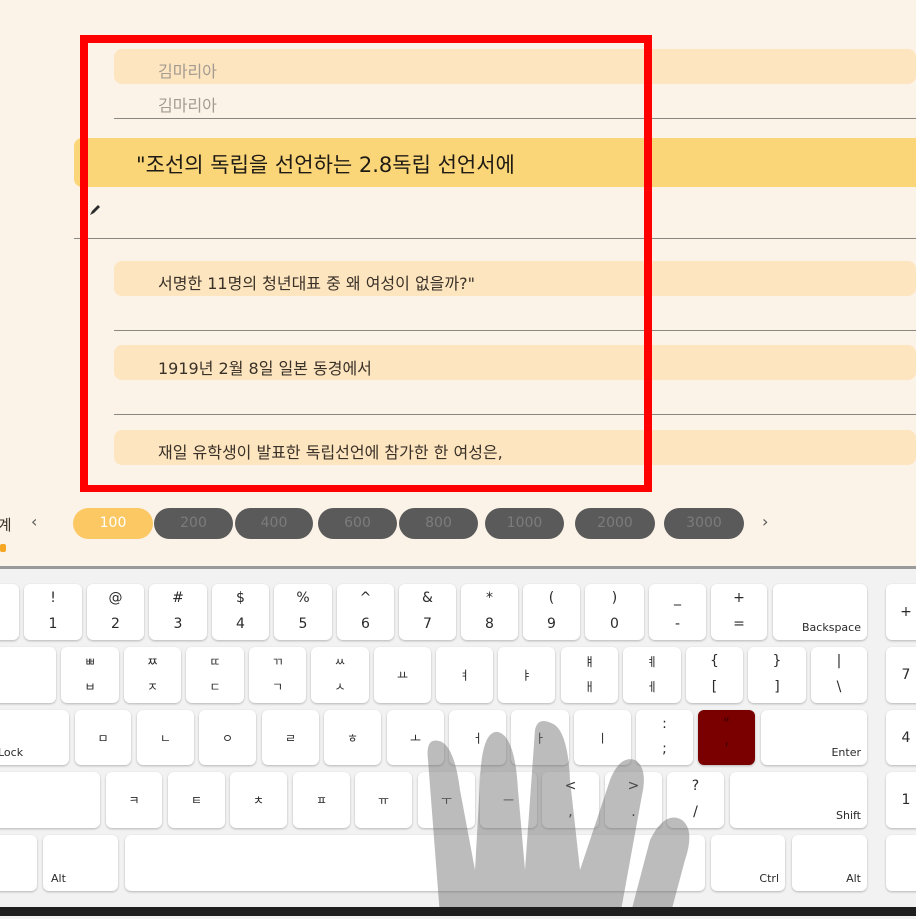 This screenshot has width=916, height=919. Describe the element at coordinates (90, 675) in the screenshot. I see `key-q: ㅃㅂ` at that location.